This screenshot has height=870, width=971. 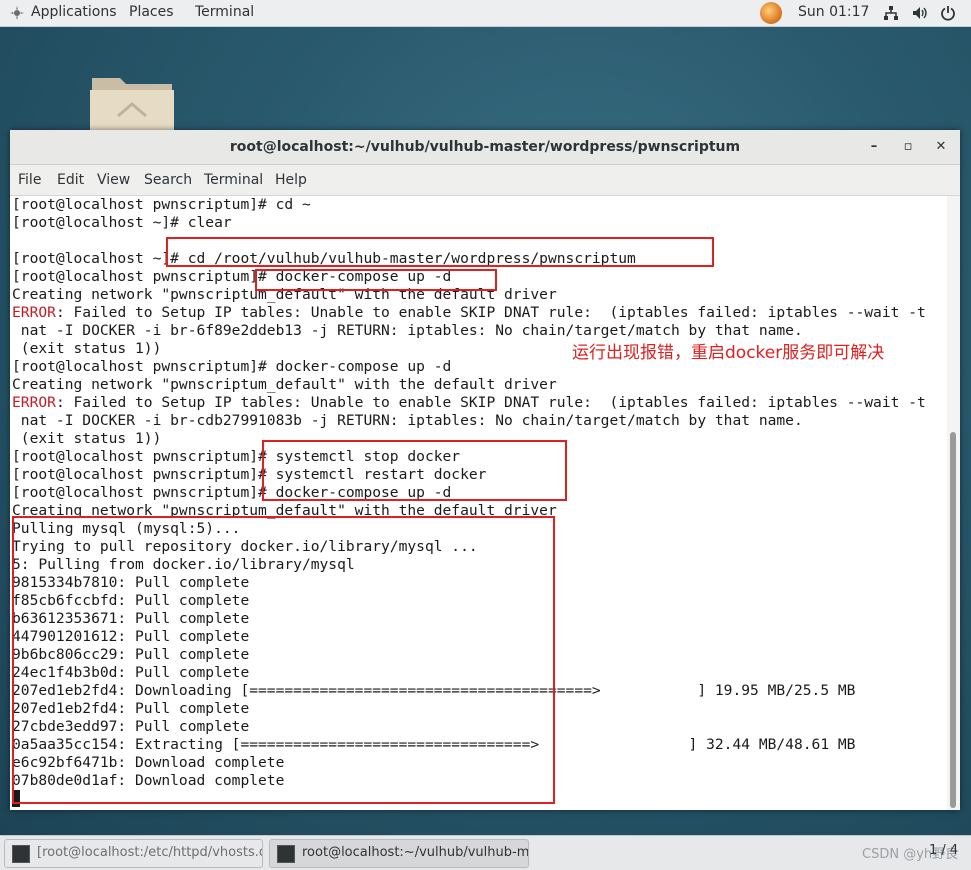 What do you see at coordinates (485, 13) in the screenshot?
I see `top-panel: Applications Places Terminal Sun 01:17` at bounding box center [485, 13].